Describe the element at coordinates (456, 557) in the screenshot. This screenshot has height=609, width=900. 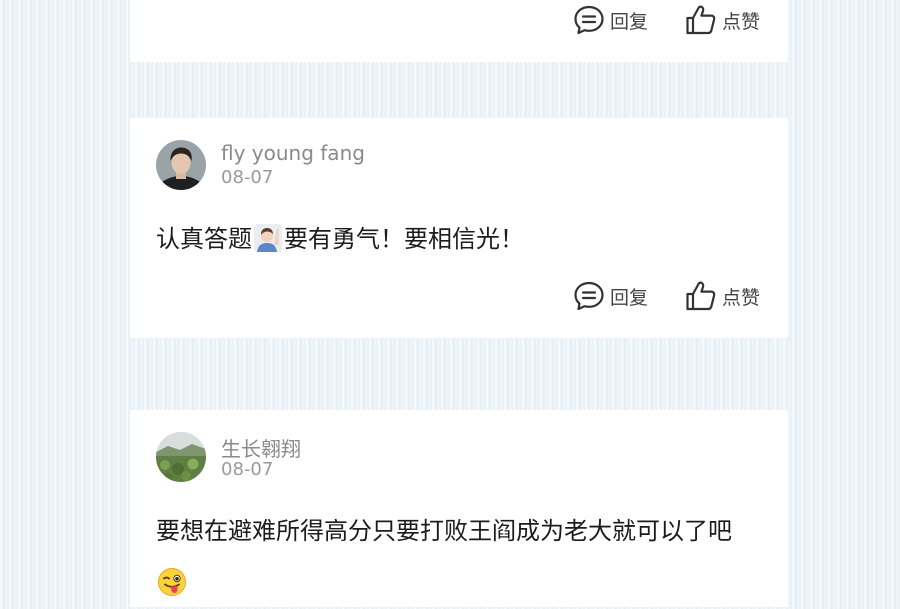
I see `comment-text: 要想在避难所得高分只要打败王阎成为老大就可以了吧` at that location.